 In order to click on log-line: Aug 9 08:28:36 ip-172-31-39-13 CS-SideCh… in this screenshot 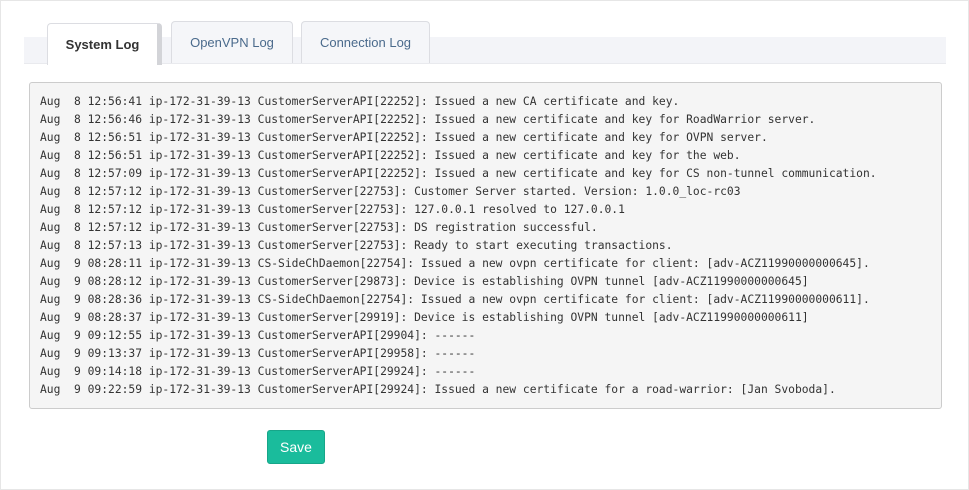, I will do `click(455, 299)`.